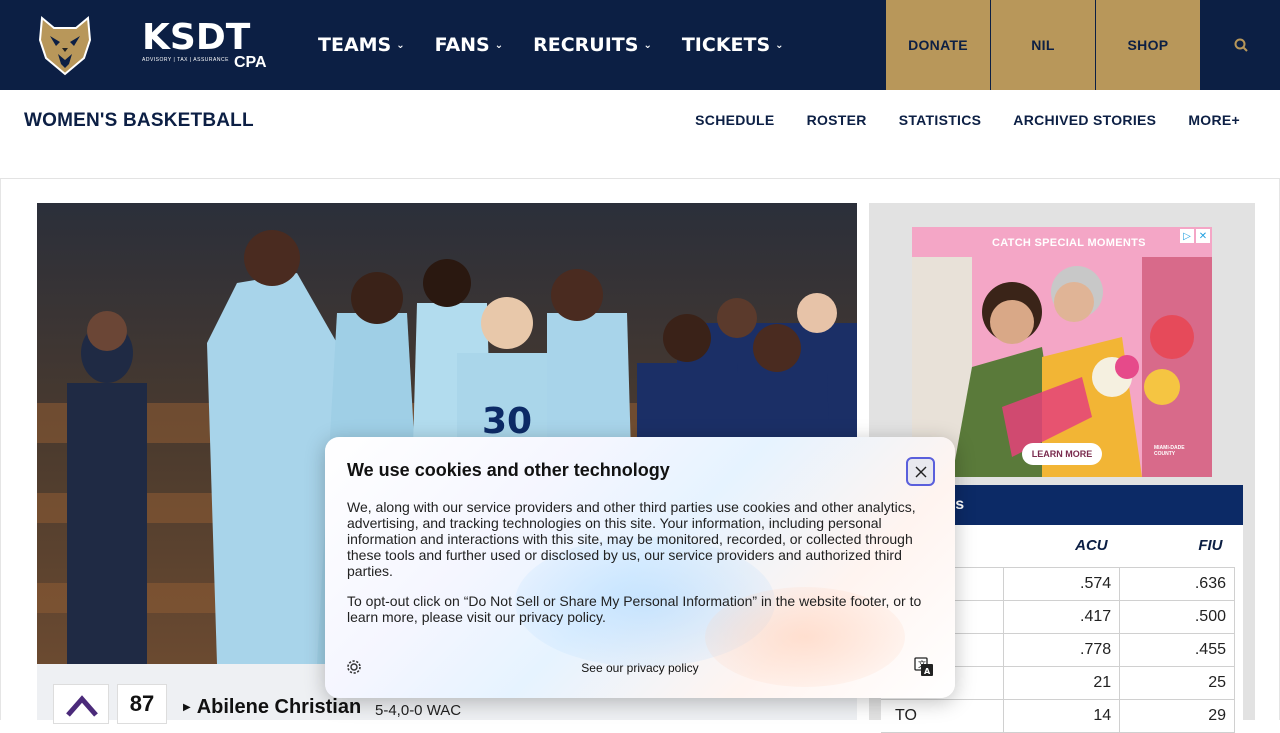  Describe the element at coordinates (1177, 616) in the screenshot. I see `stat-fiu: .500` at that location.